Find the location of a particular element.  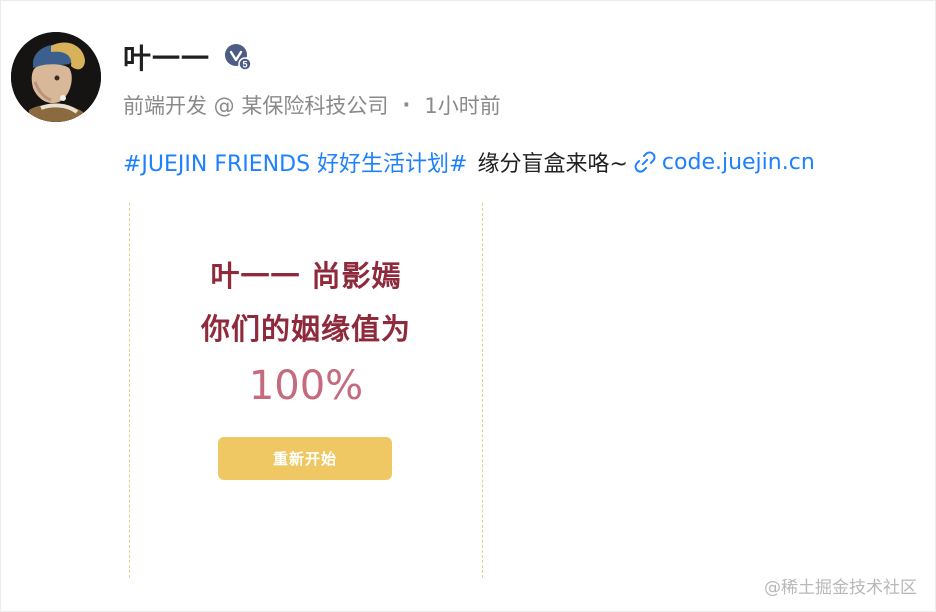

link-icon is located at coordinates (645, 162).